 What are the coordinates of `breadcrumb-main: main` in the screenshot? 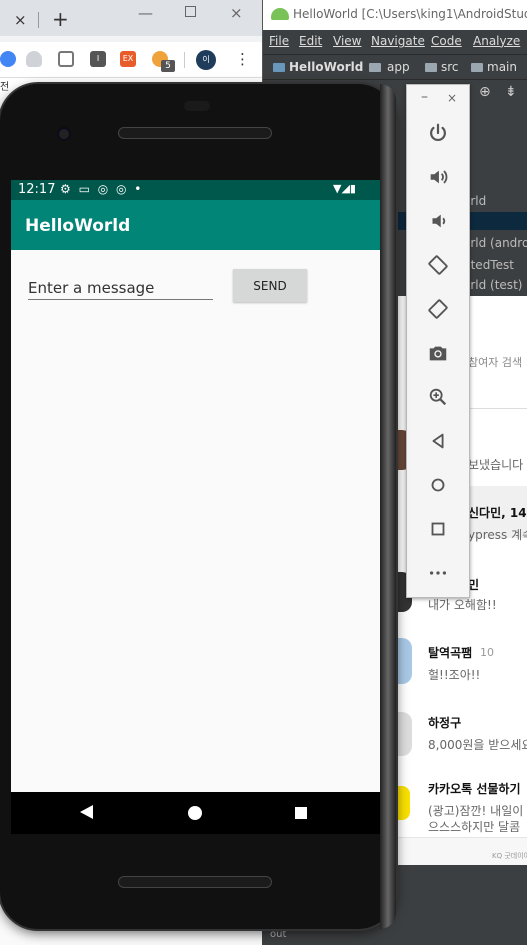 It's located at (502, 67).